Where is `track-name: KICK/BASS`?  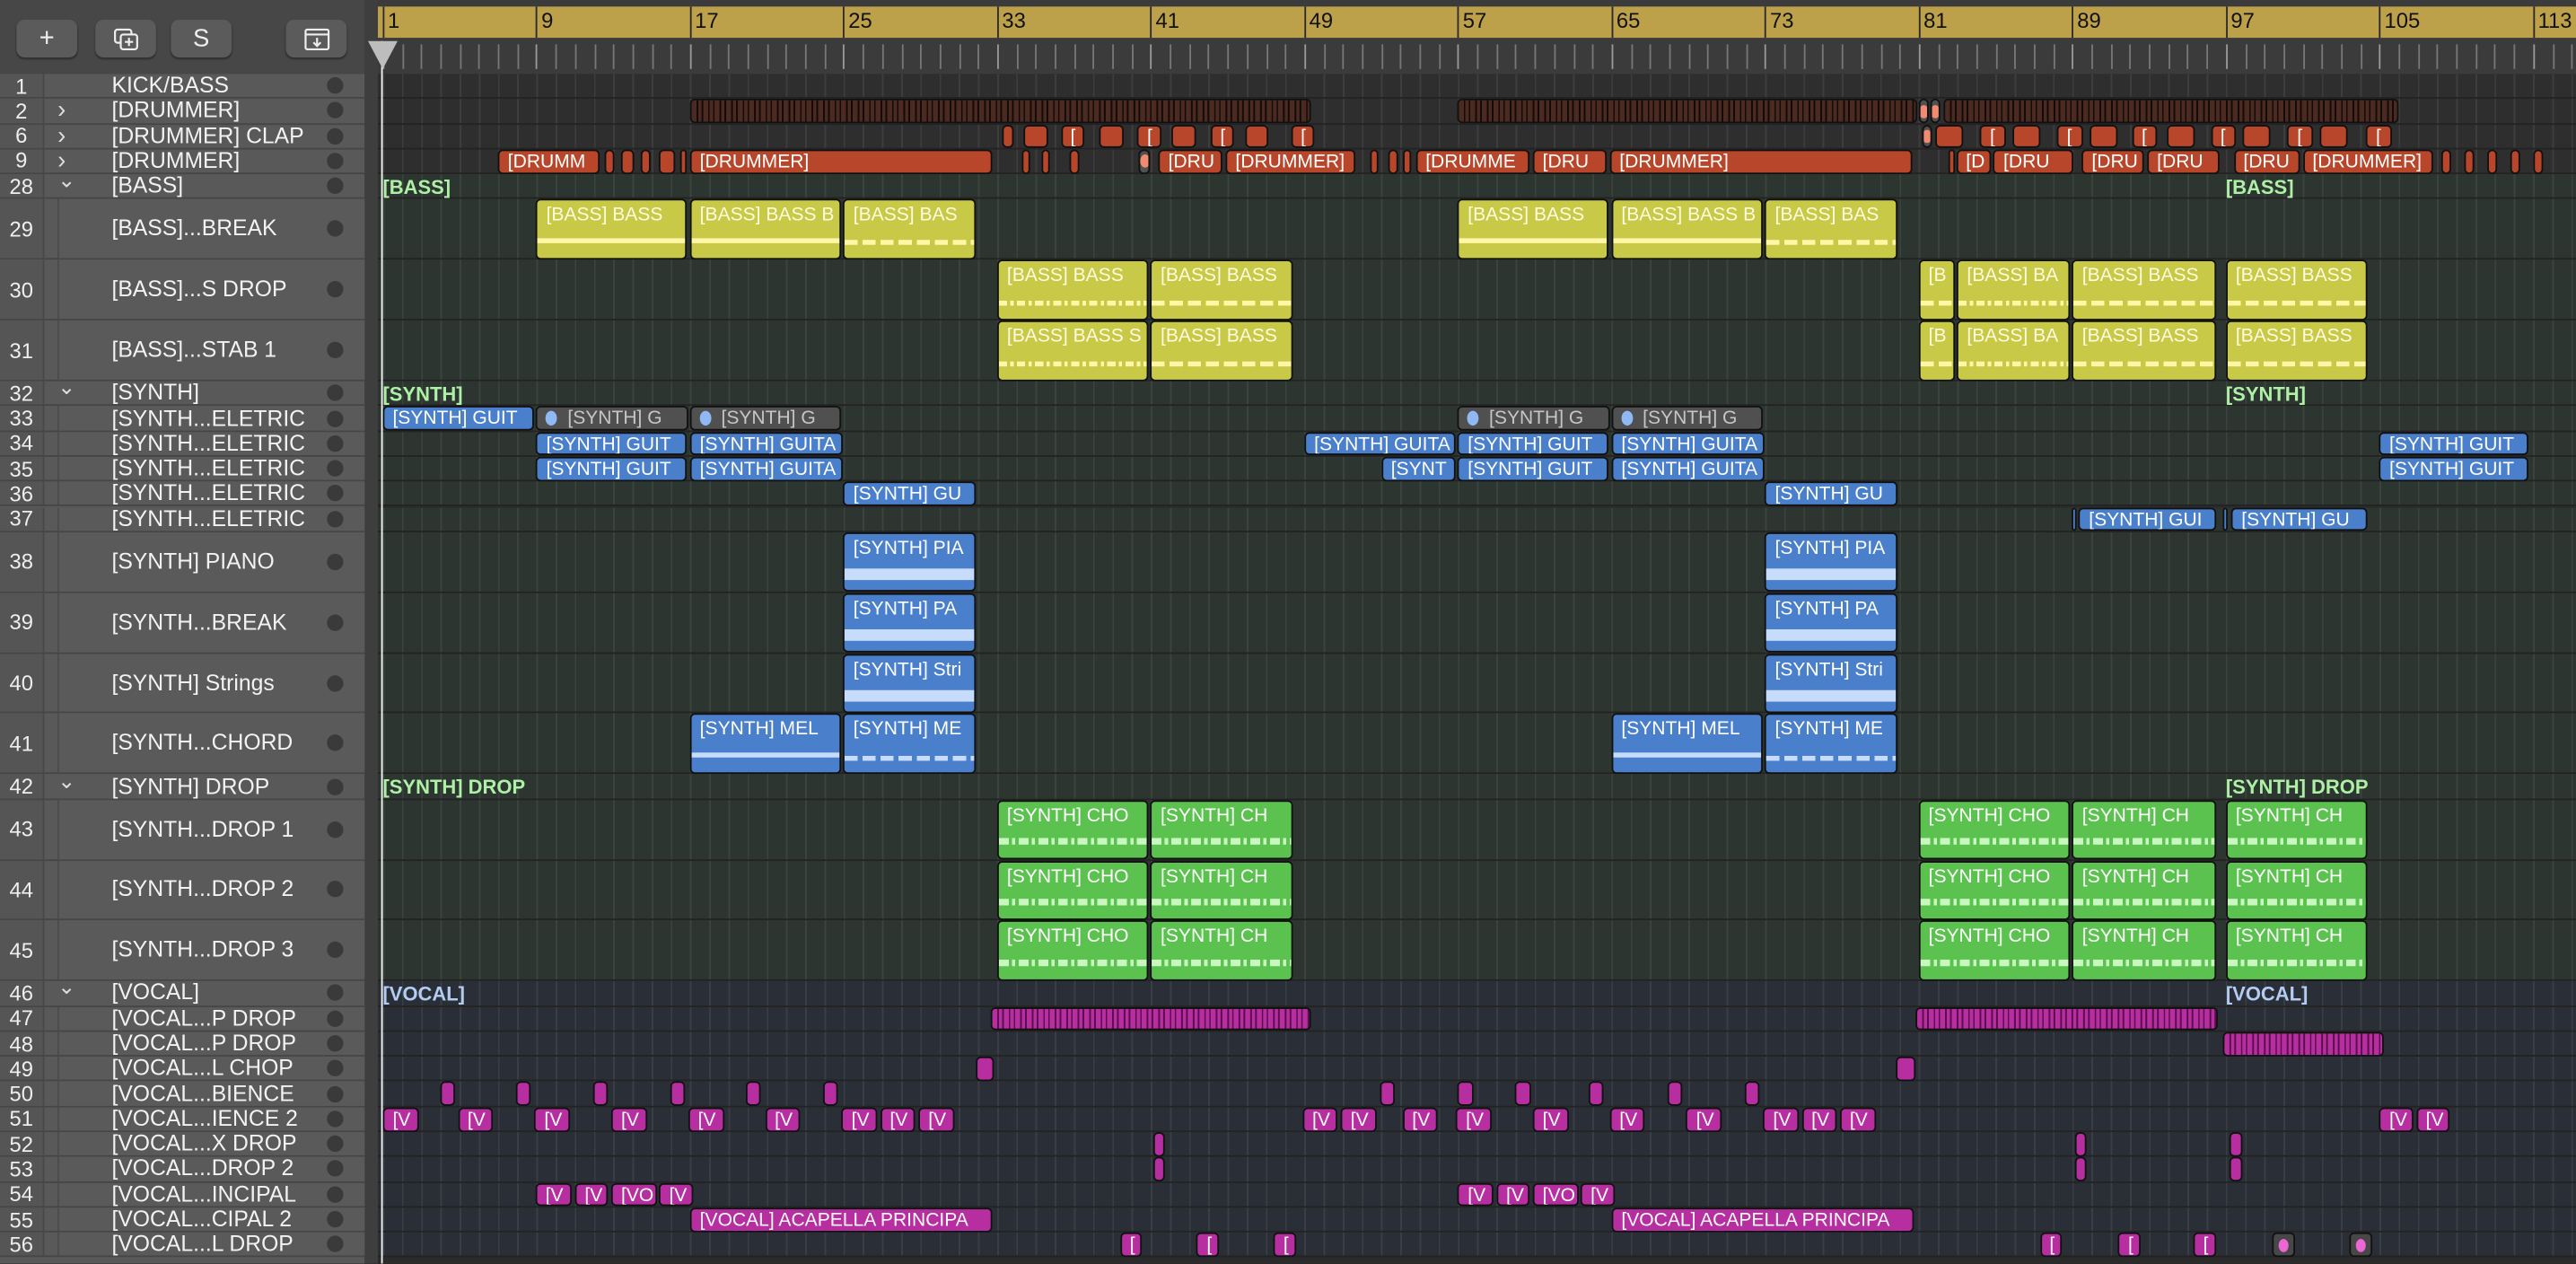 track-name: KICK/BASS is located at coordinates (169, 85).